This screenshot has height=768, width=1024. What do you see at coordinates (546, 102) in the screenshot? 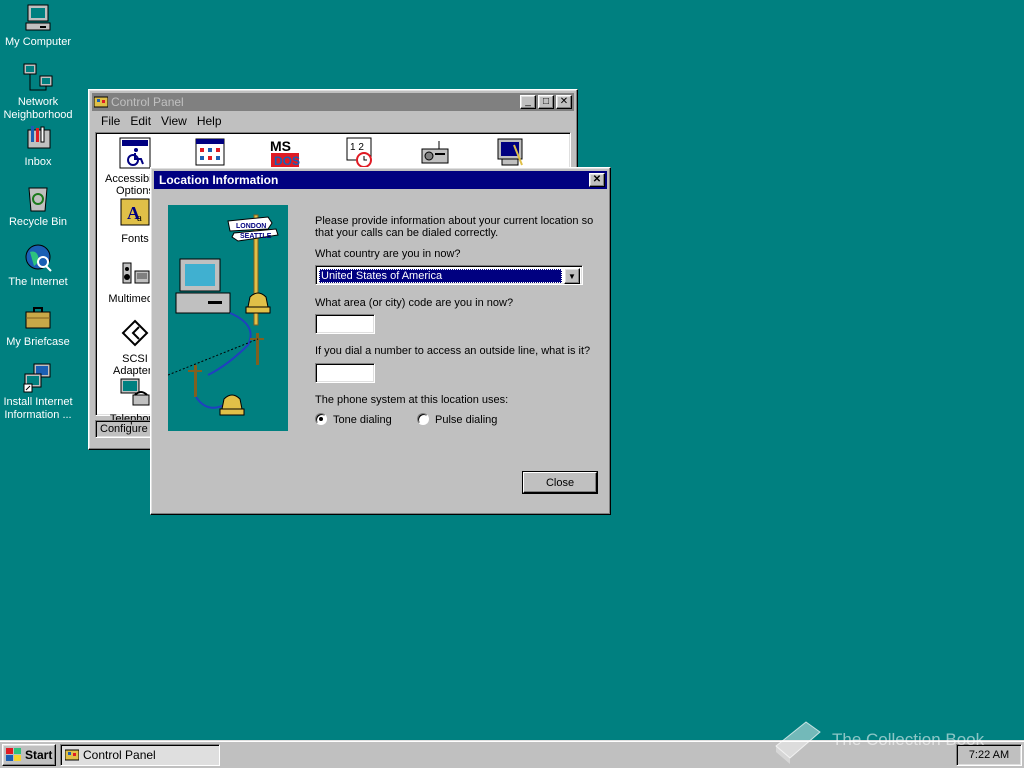
I see `maximize-button: □` at bounding box center [546, 102].